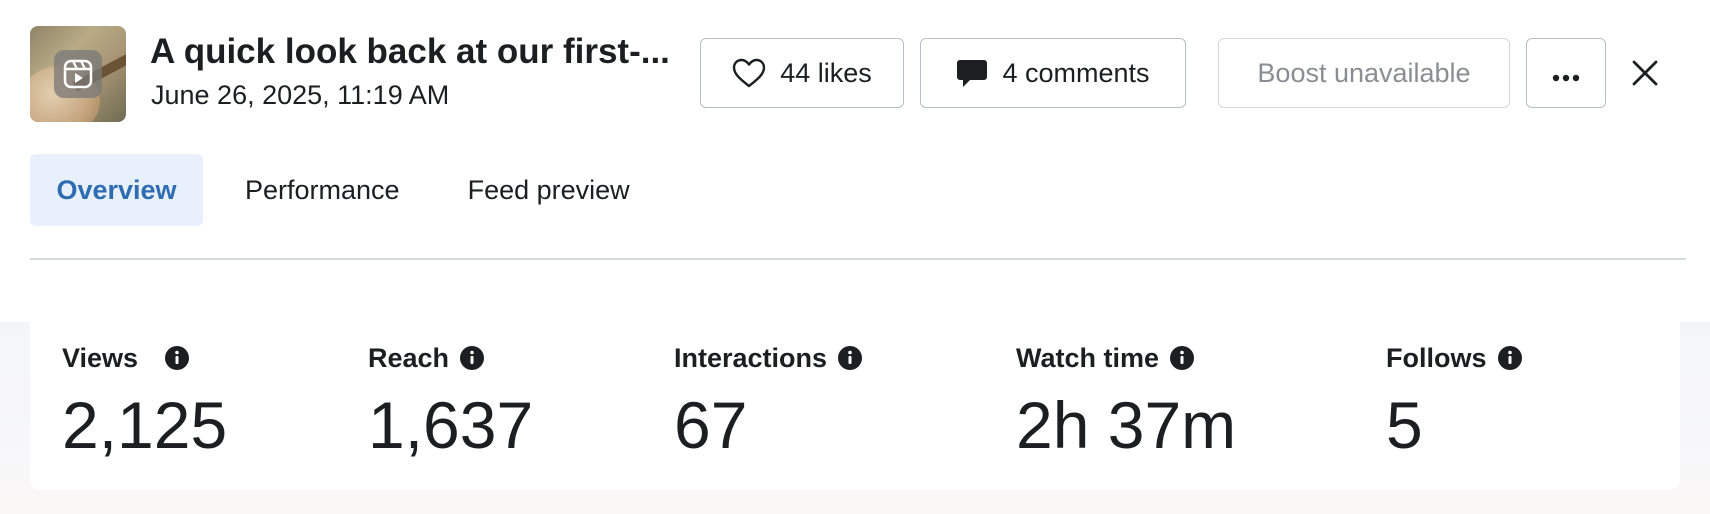 Image resolution: width=1710 pixels, height=514 pixels. I want to click on tab-divider, so click(858, 259).